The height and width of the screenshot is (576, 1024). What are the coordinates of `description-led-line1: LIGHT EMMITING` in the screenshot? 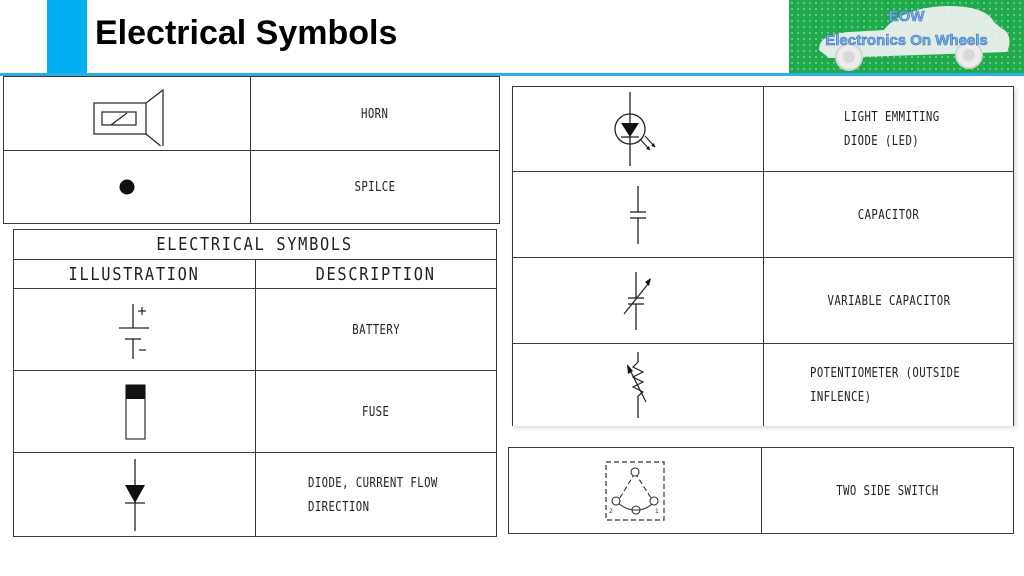 It's located at (892, 117).